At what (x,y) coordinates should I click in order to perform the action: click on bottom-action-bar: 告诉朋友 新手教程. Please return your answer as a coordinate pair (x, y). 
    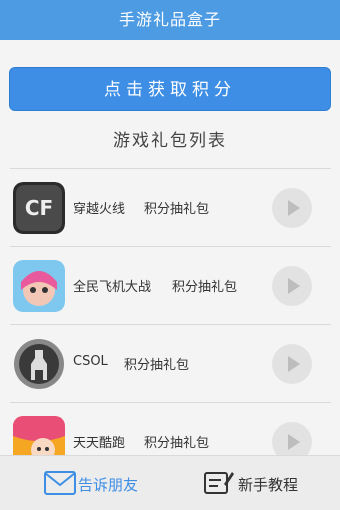
    Looking at the image, I should click on (170, 482).